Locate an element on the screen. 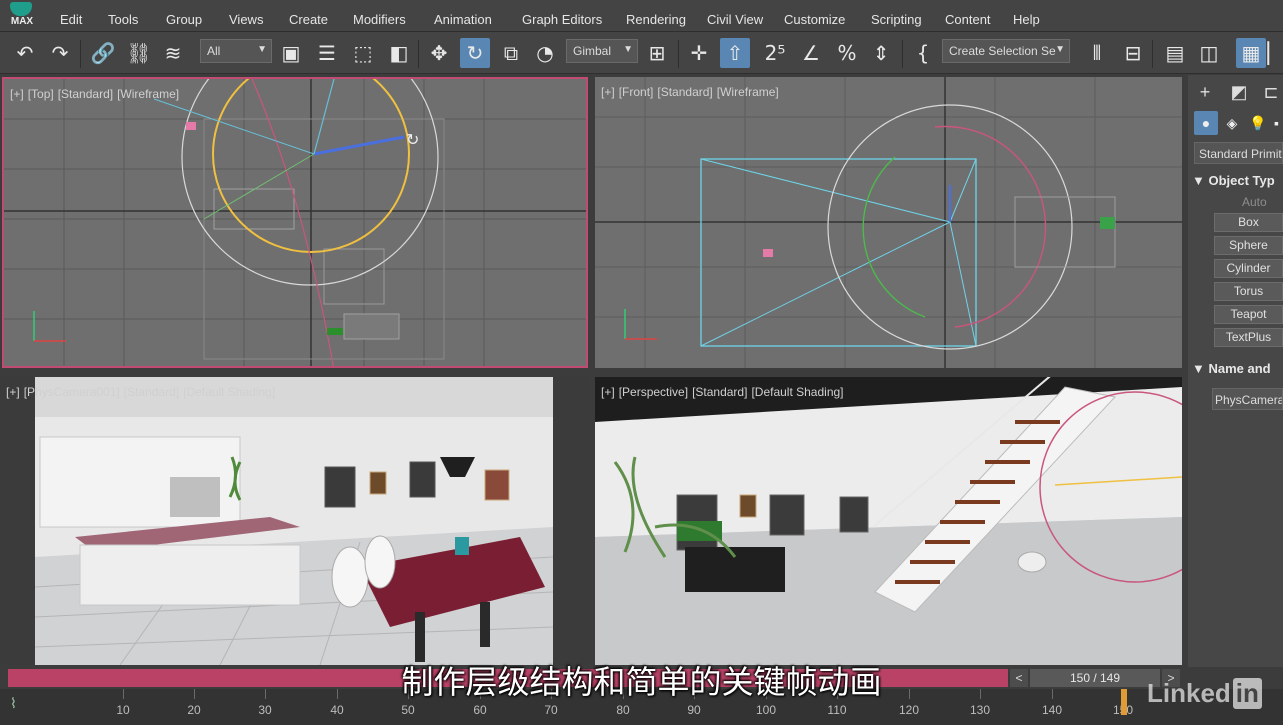 Image resolution: width=1283 pixels, height=725 pixels. rectangular-selection-icon: ⬚ is located at coordinates (363, 53).